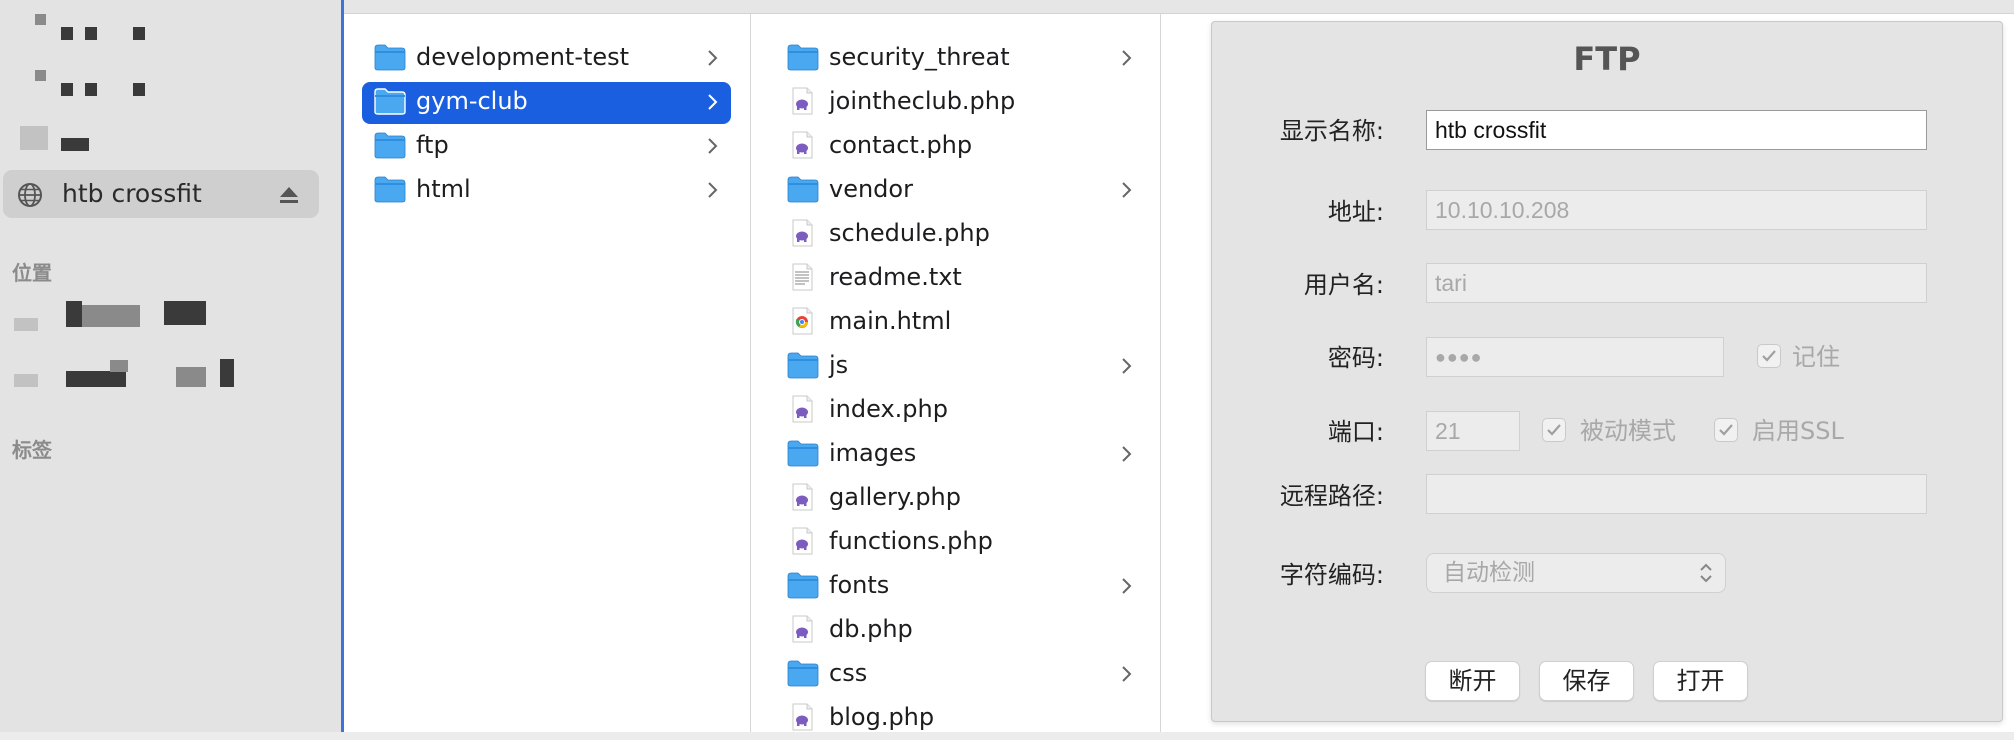 This screenshot has height=740, width=2014. What do you see at coordinates (1473, 431) in the screenshot?
I see `port-field: 21` at bounding box center [1473, 431].